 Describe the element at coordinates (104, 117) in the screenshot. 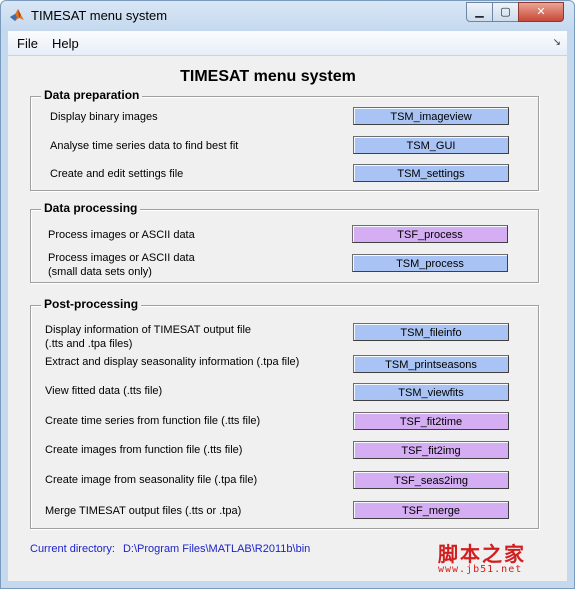

I see `row-label-display-binary-images: Display binary images` at that location.